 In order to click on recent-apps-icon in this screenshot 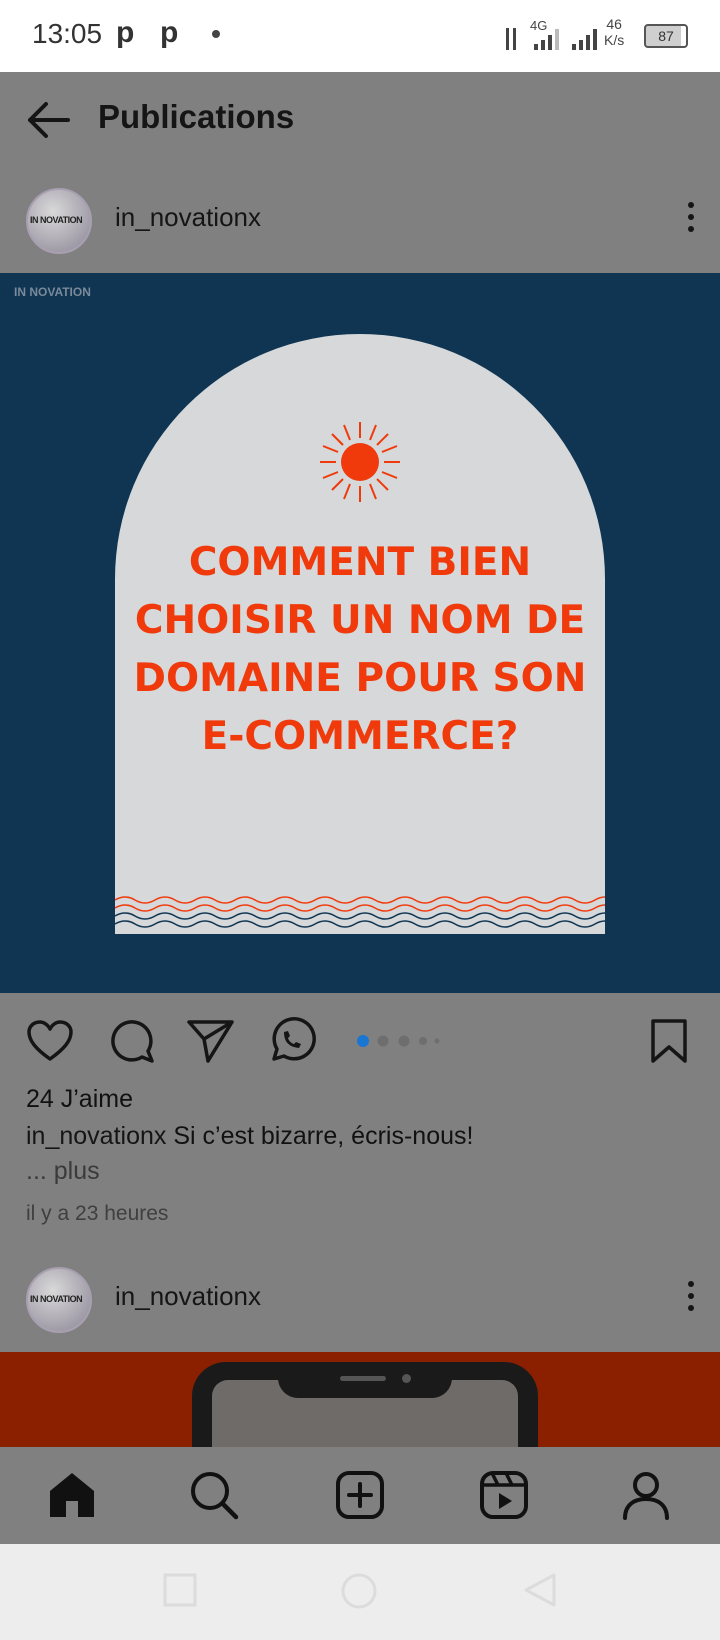, I will do `click(180, 1590)`.